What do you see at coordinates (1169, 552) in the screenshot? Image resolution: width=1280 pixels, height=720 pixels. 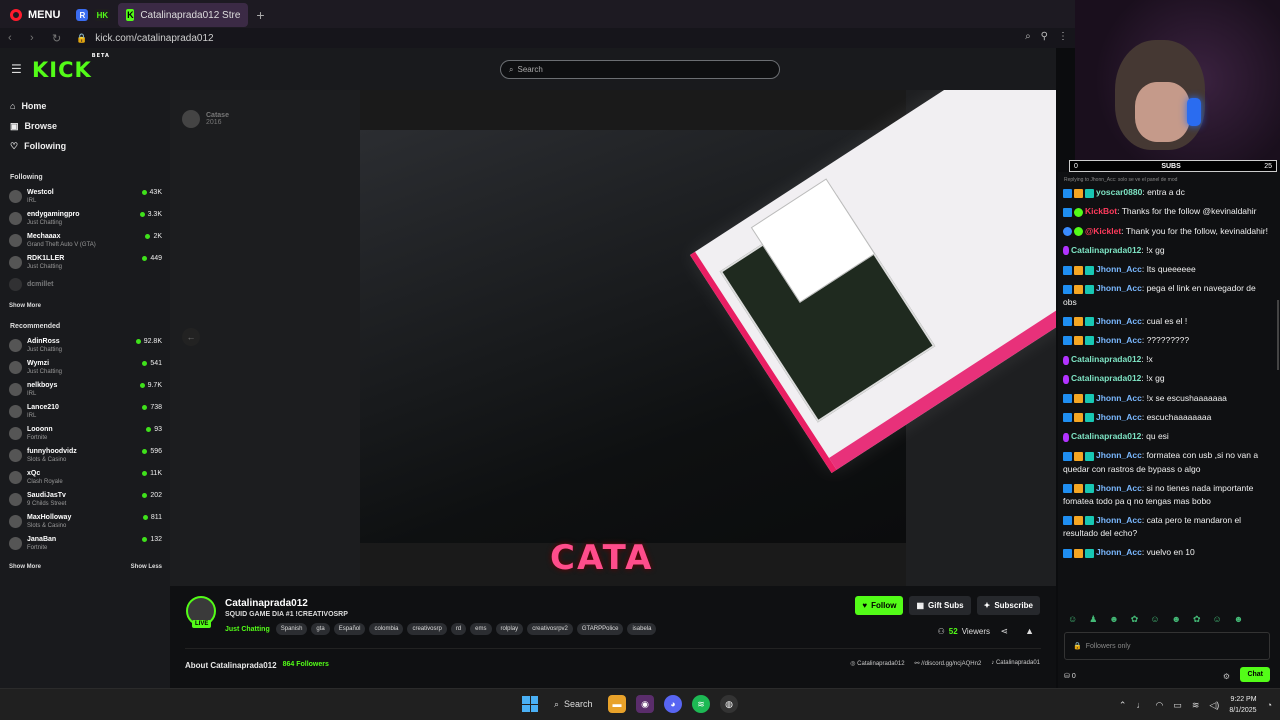 I see `chat-message: Jhonn_Acc: vuelvo en 10` at bounding box center [1169, 552].